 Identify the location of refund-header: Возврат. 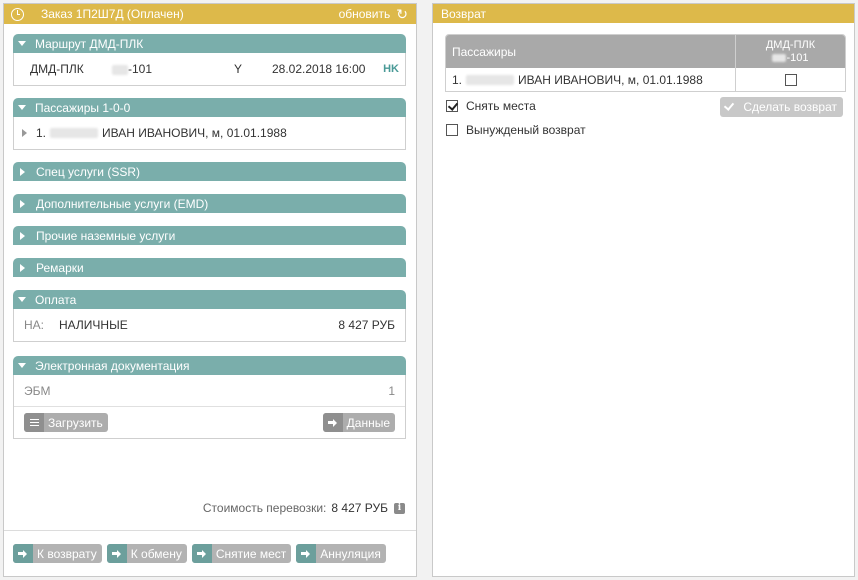
(643, 13).